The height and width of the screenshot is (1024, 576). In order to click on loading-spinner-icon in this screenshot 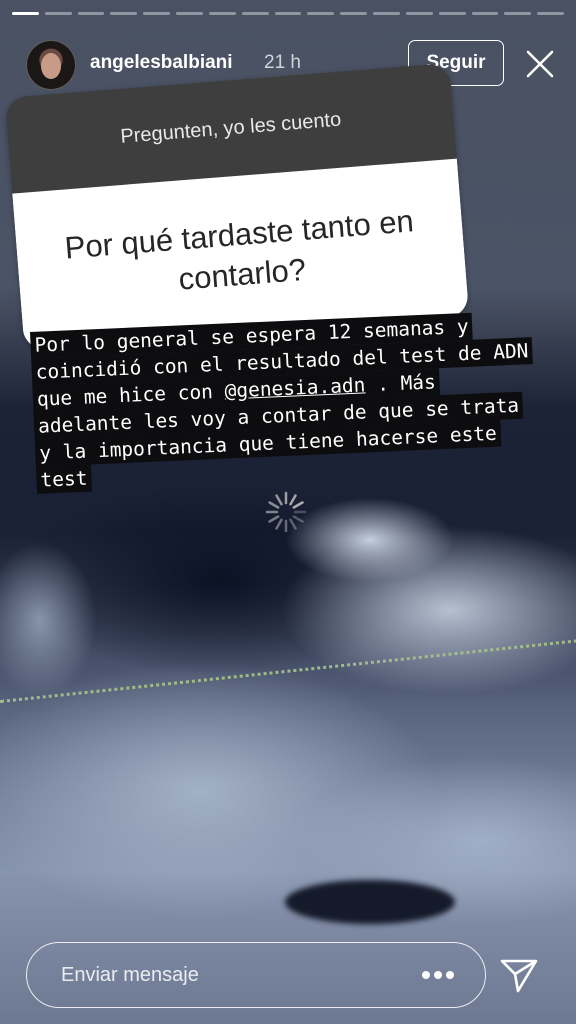, I will do `click(286, 512)`.